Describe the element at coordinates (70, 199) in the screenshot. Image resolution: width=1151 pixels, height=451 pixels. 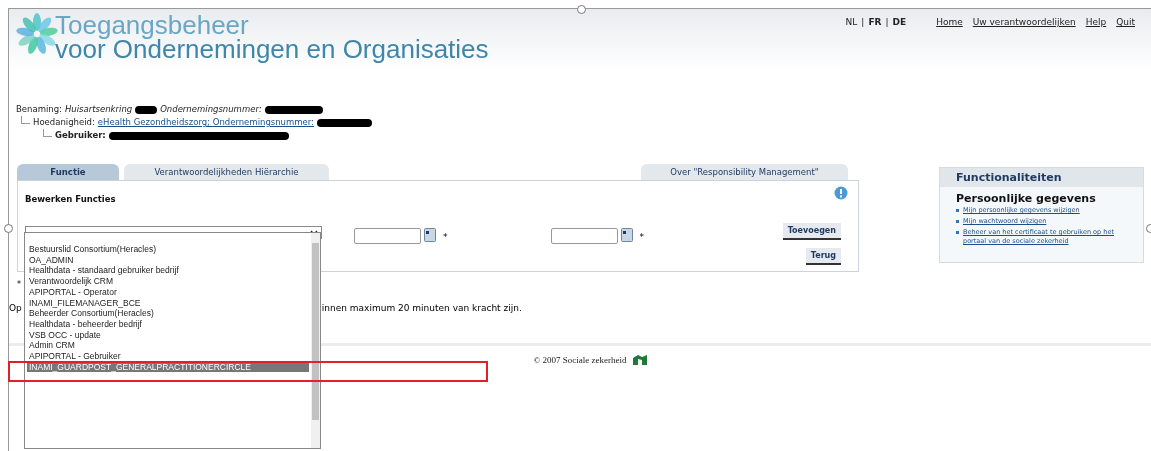
I see `panel-title: Bewerken Functies` at that location.